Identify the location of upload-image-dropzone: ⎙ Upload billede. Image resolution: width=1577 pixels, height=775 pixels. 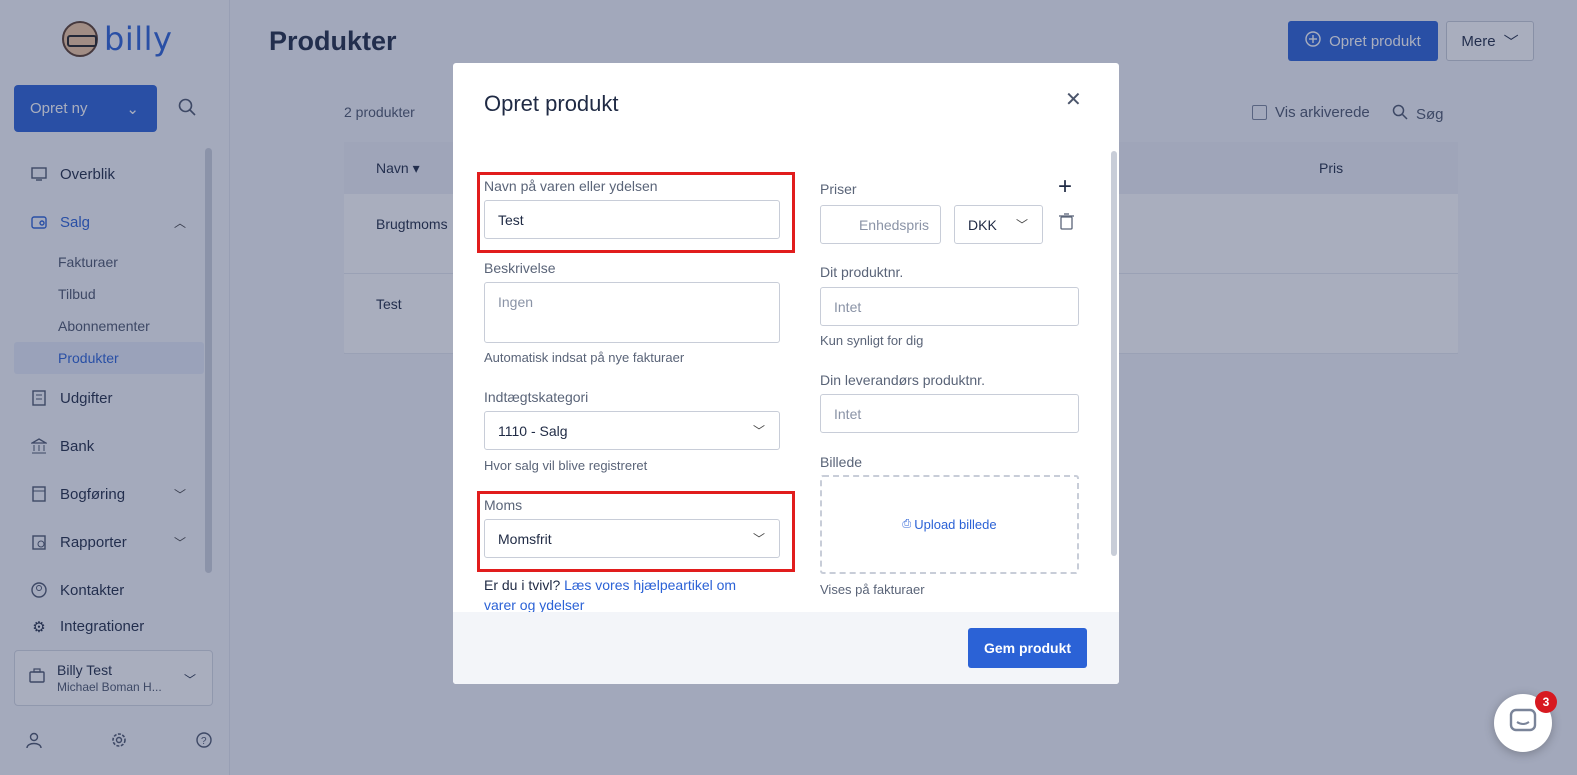
(949, 524).